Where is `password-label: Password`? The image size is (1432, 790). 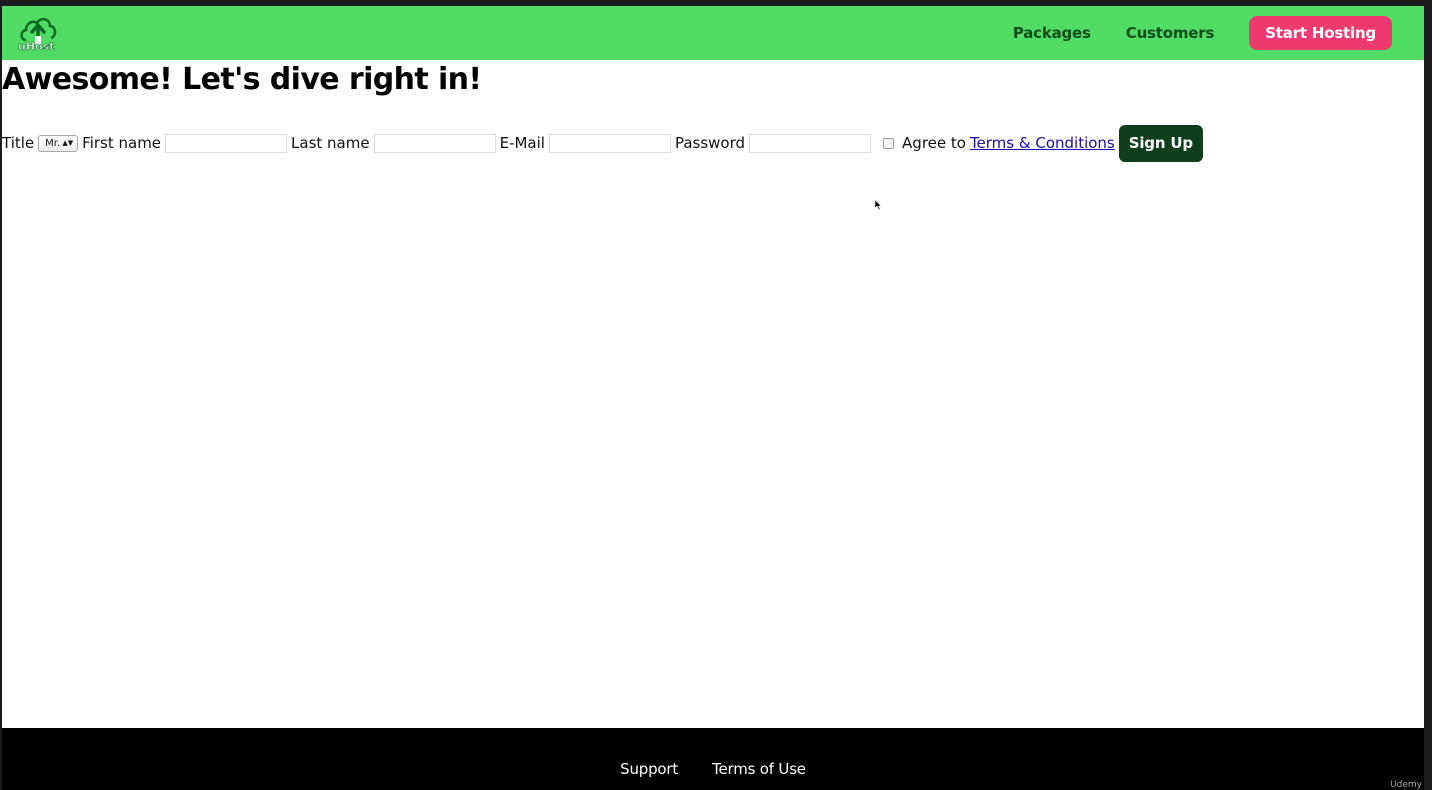 password-label: Password is located at coordinates (710, 143).